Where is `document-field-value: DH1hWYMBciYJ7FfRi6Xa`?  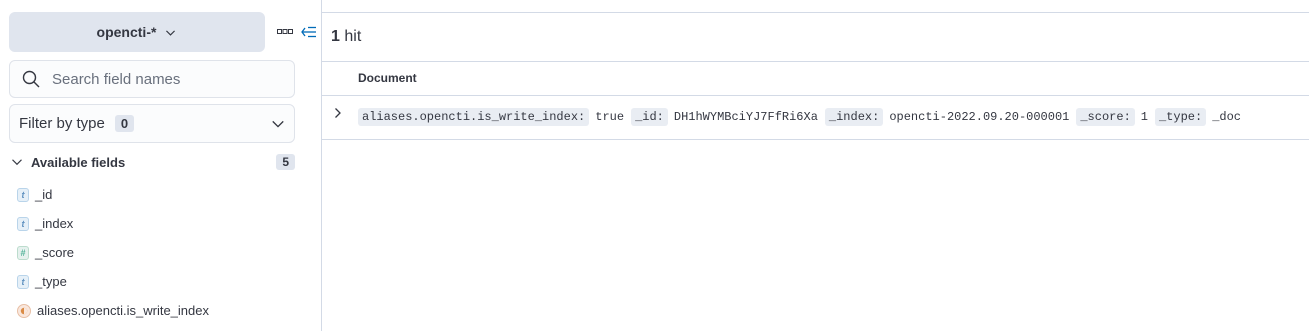 document-field-value: DH1hWYMBciYJ7FfRi6Xa is located at coordinates (745, 117).